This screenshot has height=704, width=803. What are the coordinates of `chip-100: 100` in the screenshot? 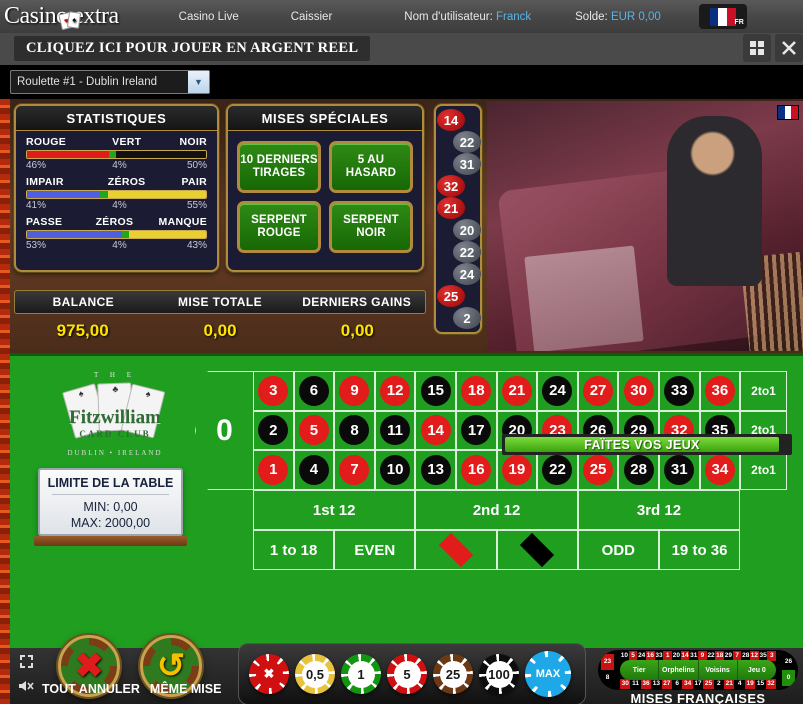 It's located at (499, 674).